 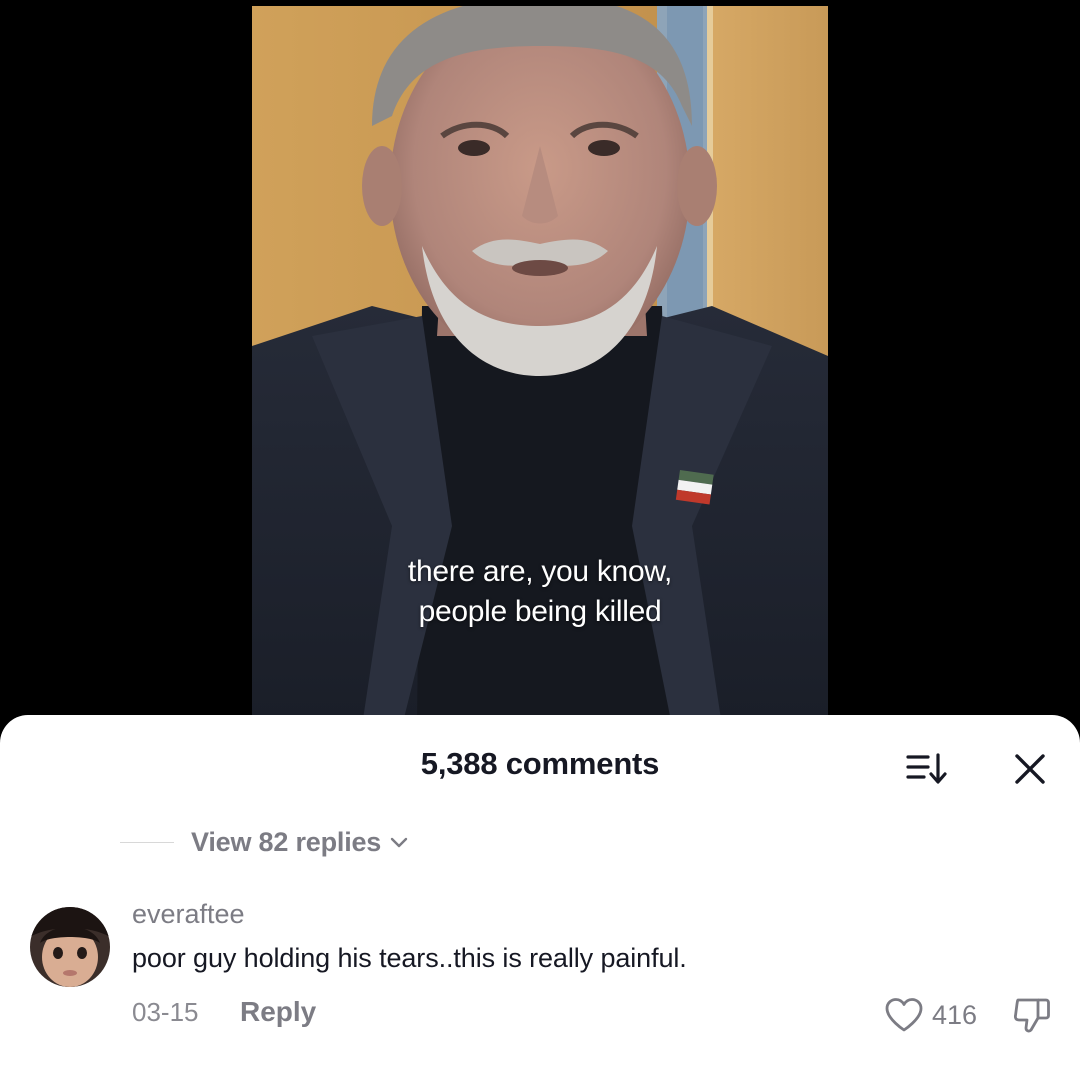 I want to click on close-comments-button, so click(x=1030, y=769).